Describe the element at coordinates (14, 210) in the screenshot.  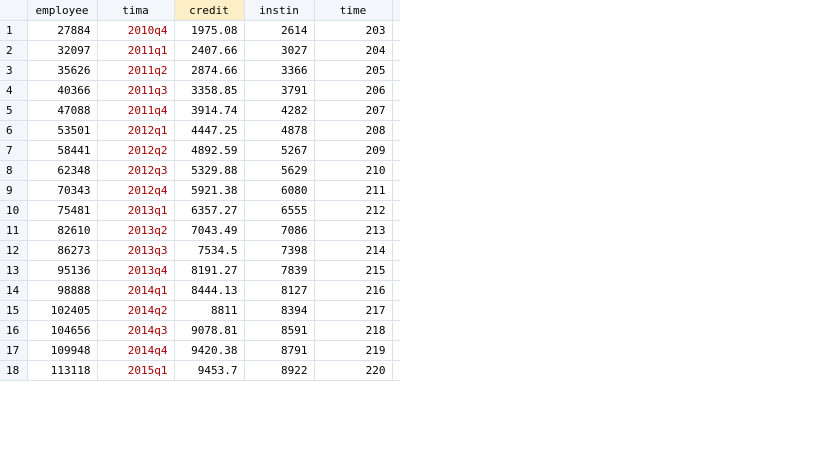
I see `row-number-cell: 10` at that location.